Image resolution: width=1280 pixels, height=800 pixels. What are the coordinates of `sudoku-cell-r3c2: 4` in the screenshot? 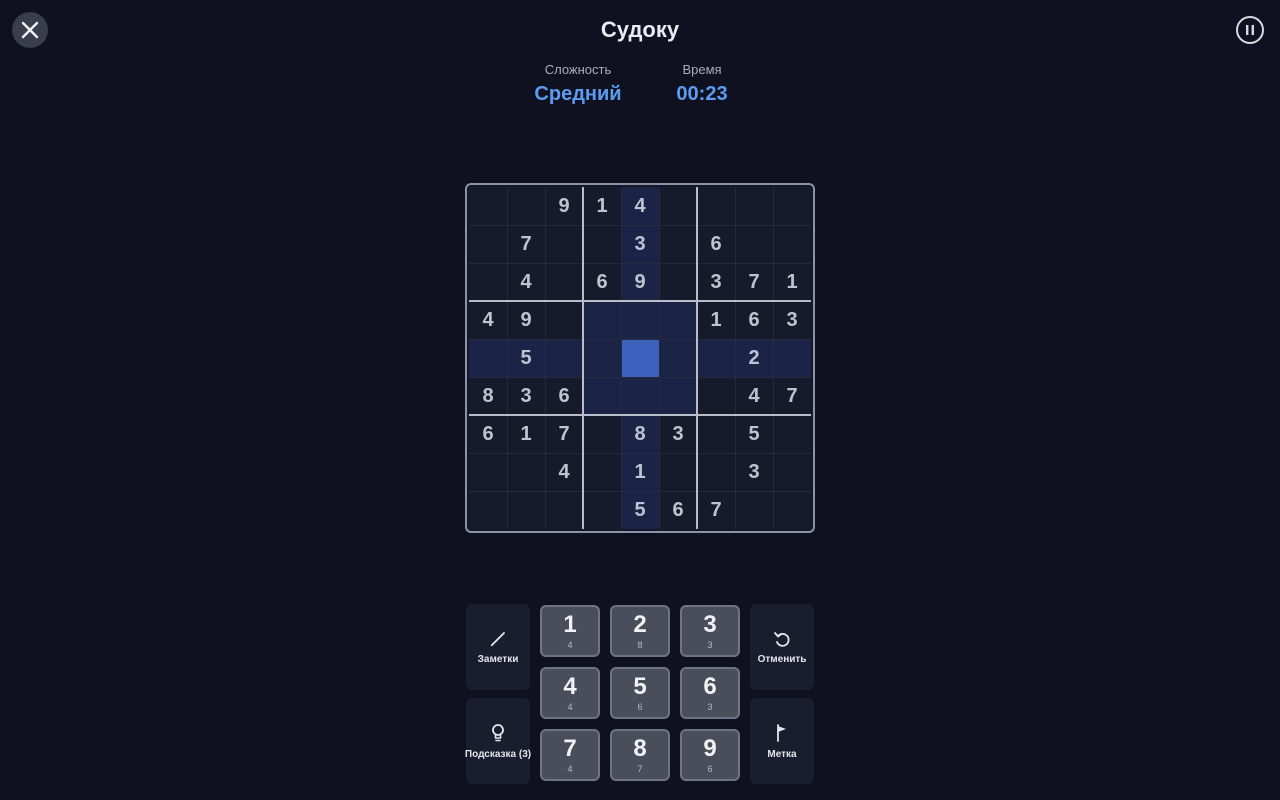 It's located at (526, 282).